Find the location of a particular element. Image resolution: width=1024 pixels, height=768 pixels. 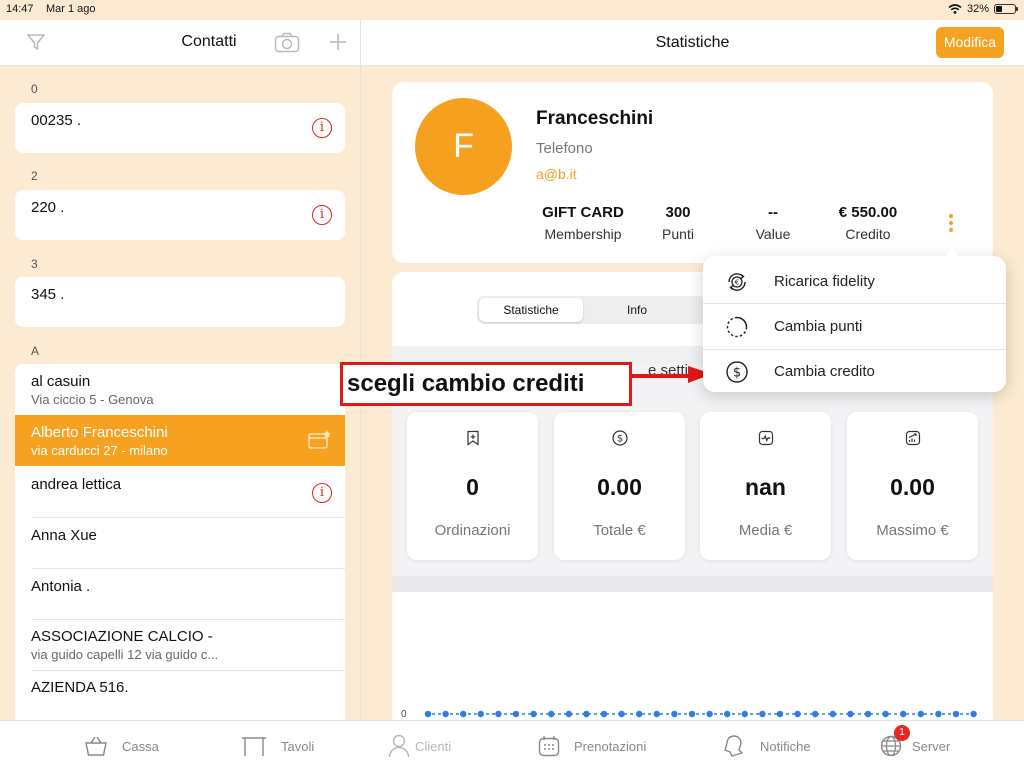

annotation-box: scegli cambio crediti is located at coordinates (486, 384).